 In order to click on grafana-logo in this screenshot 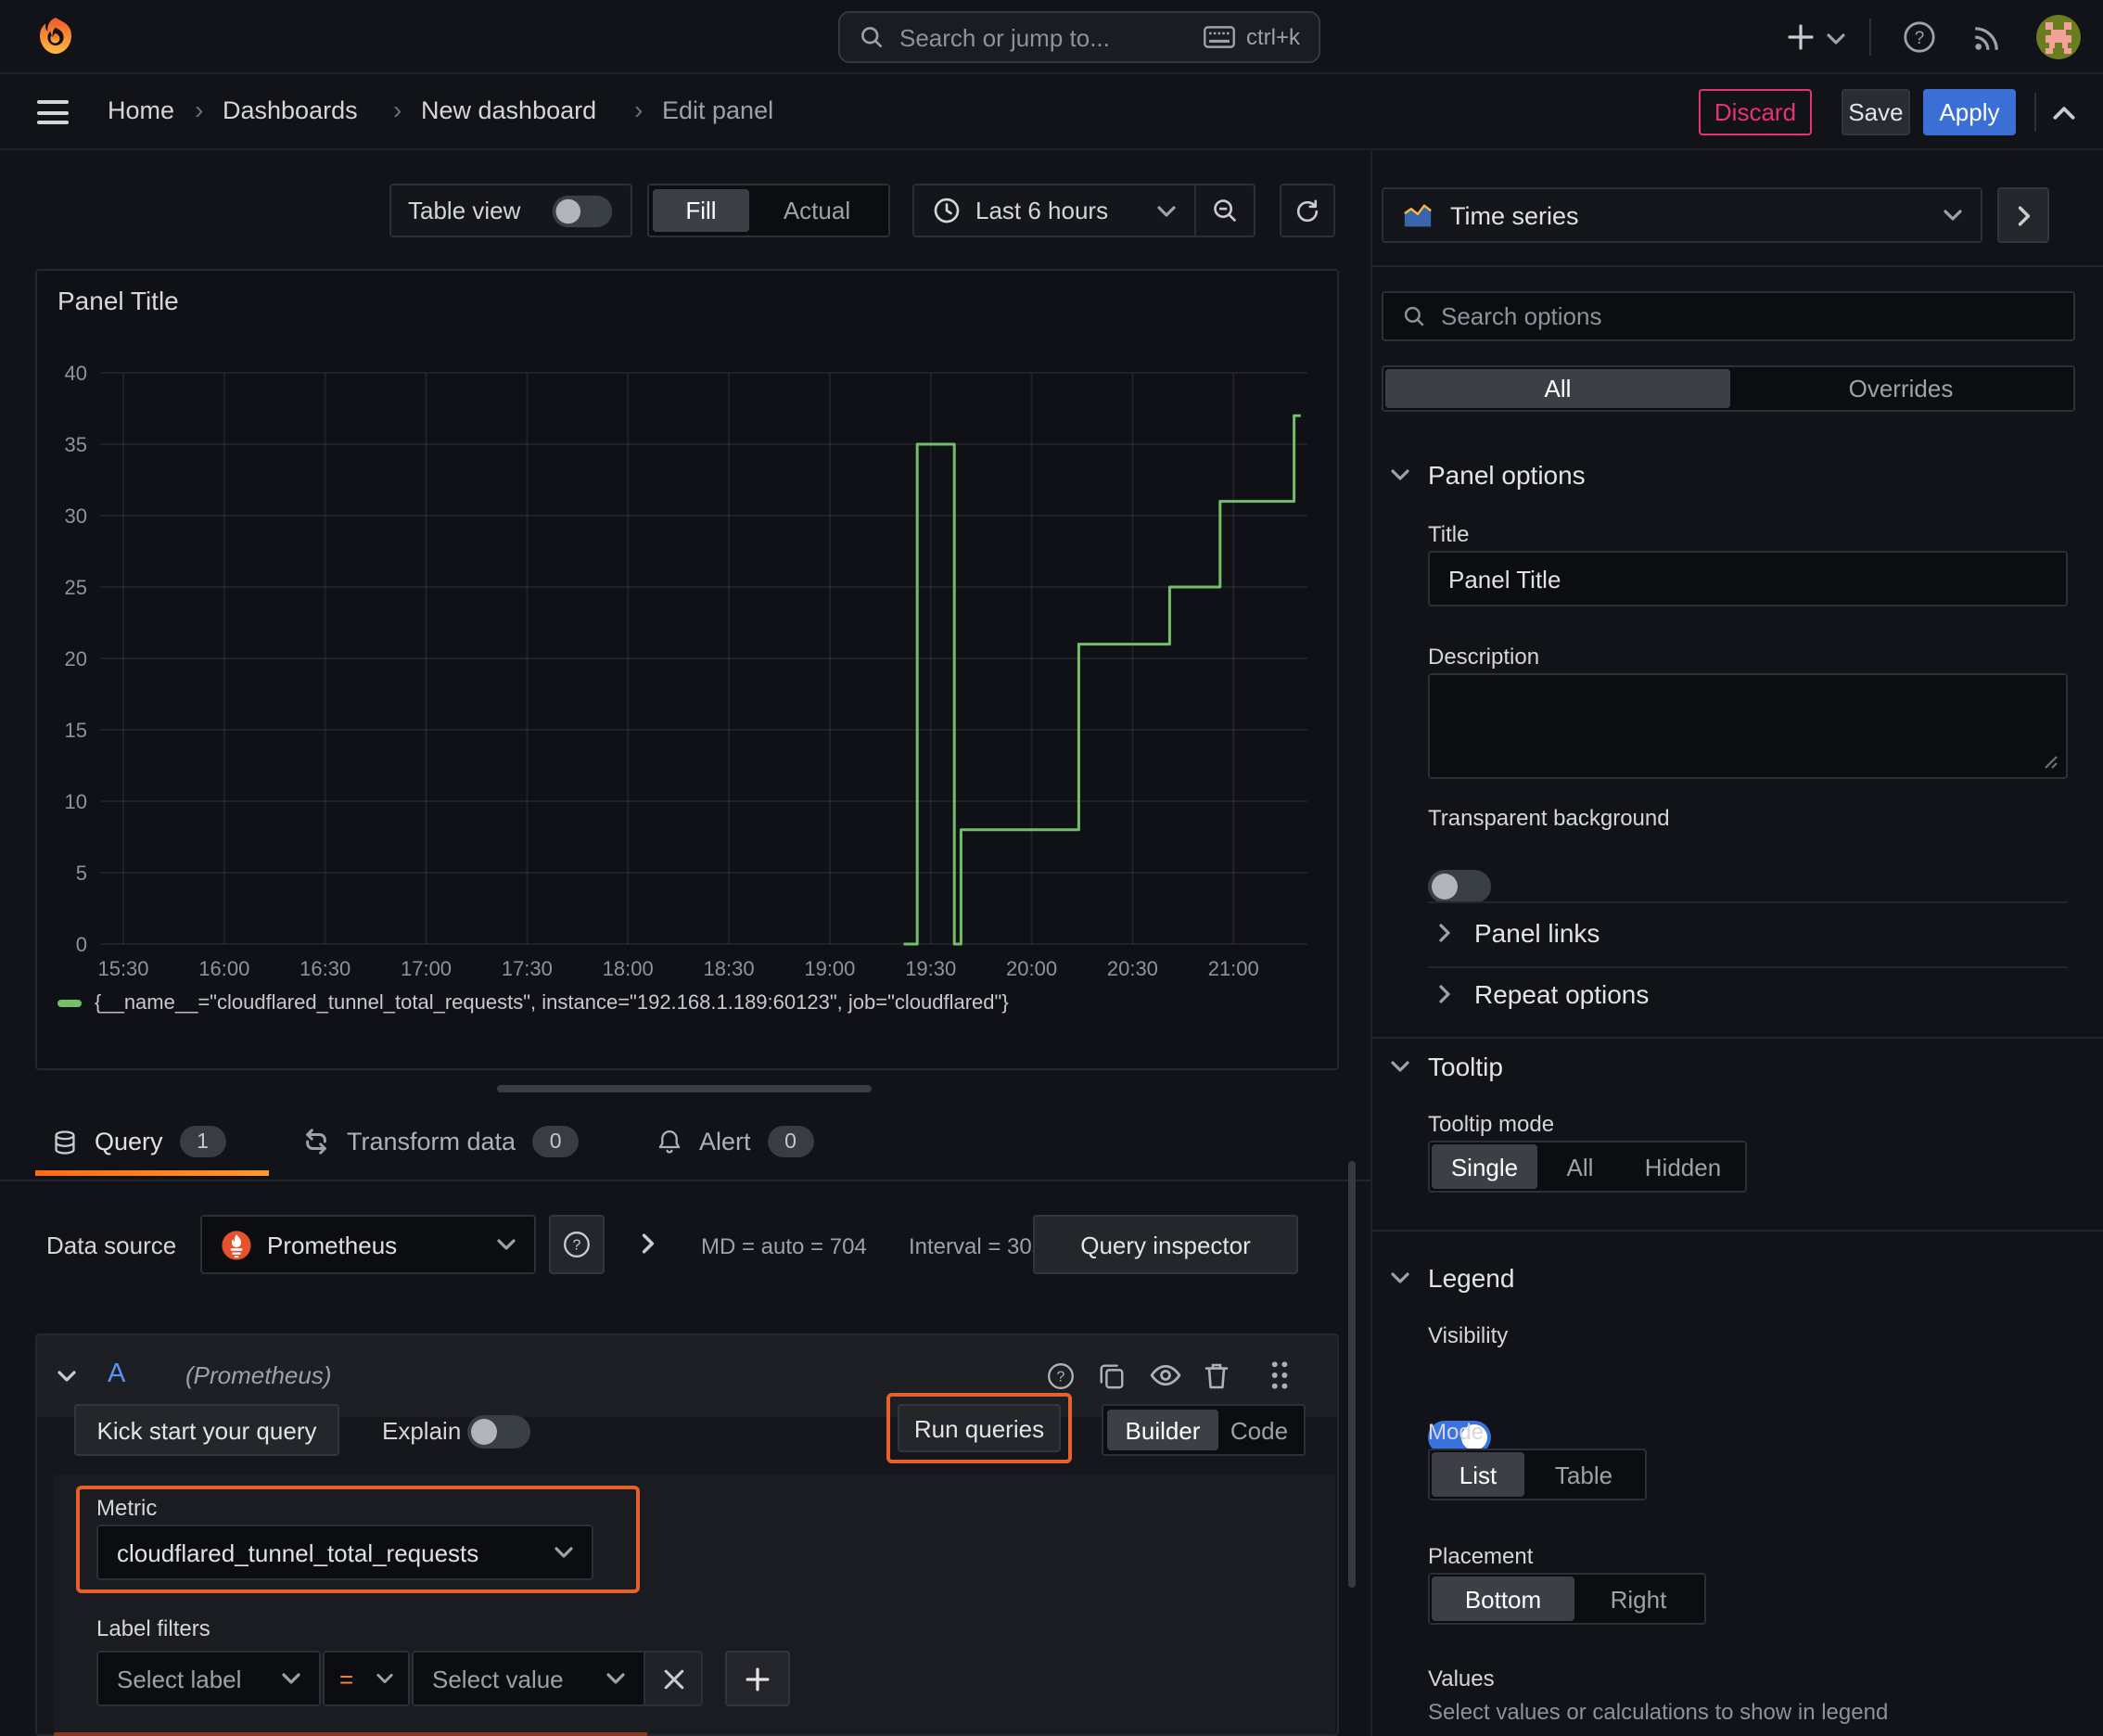, I will do `click(55, 37)`.